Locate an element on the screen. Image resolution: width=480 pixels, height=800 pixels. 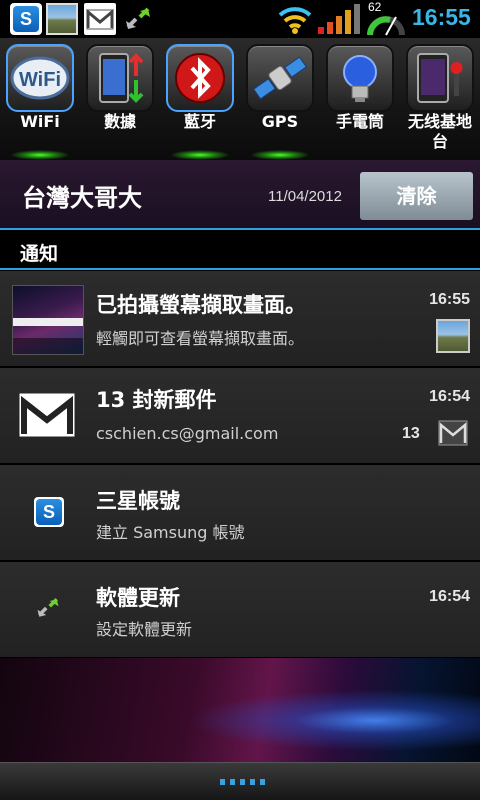
notification-software-update: 軟體更新 設定軟體更新 16:54 is located at coordinates (240, 610).